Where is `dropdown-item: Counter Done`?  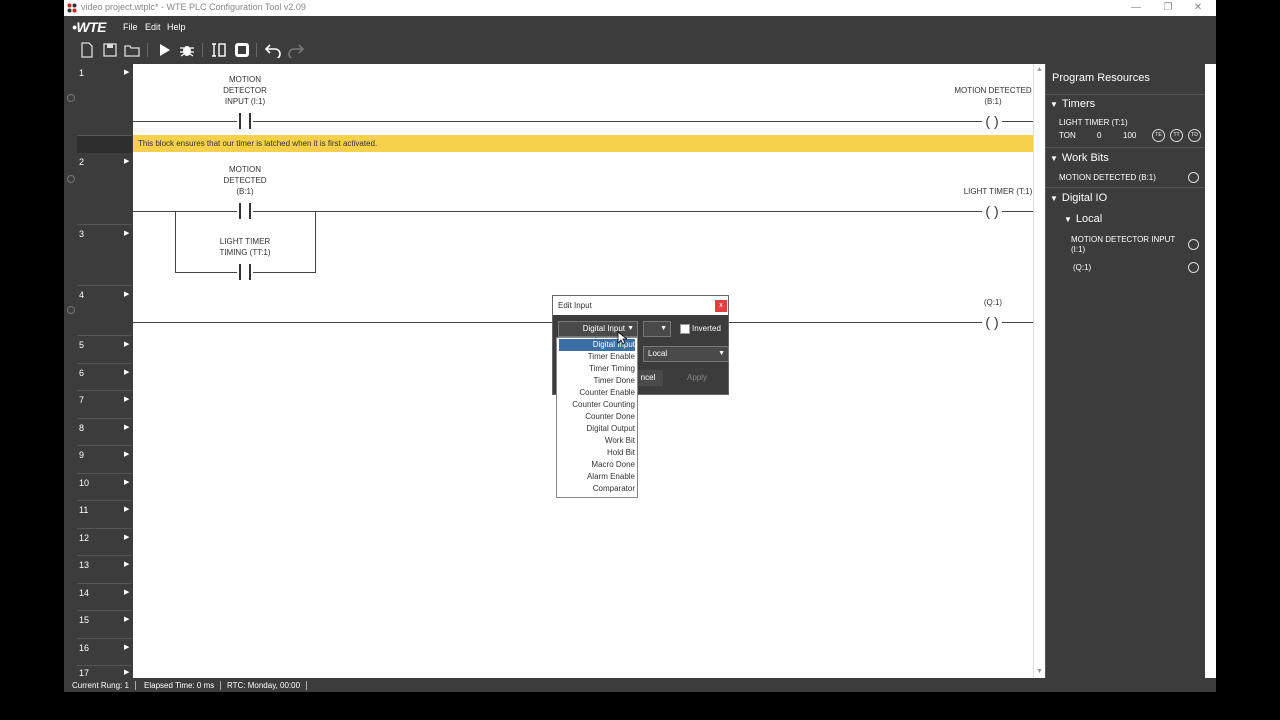
dropdown-item: Counter Done is located at coordinates (597, 417).